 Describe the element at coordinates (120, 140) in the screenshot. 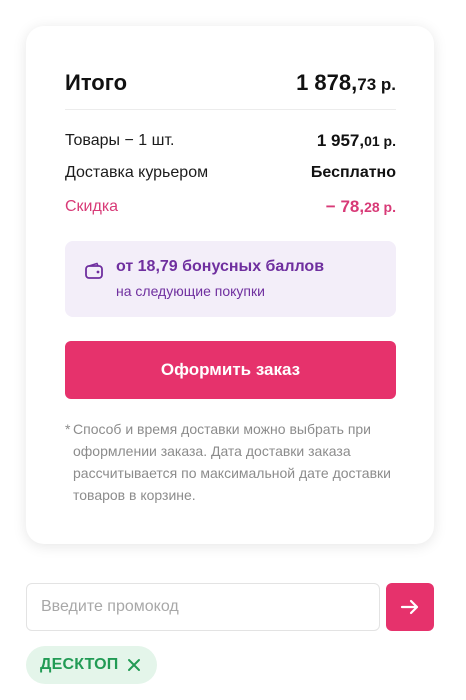

I see `goods-label: Товары − 1 шт.` at that location.